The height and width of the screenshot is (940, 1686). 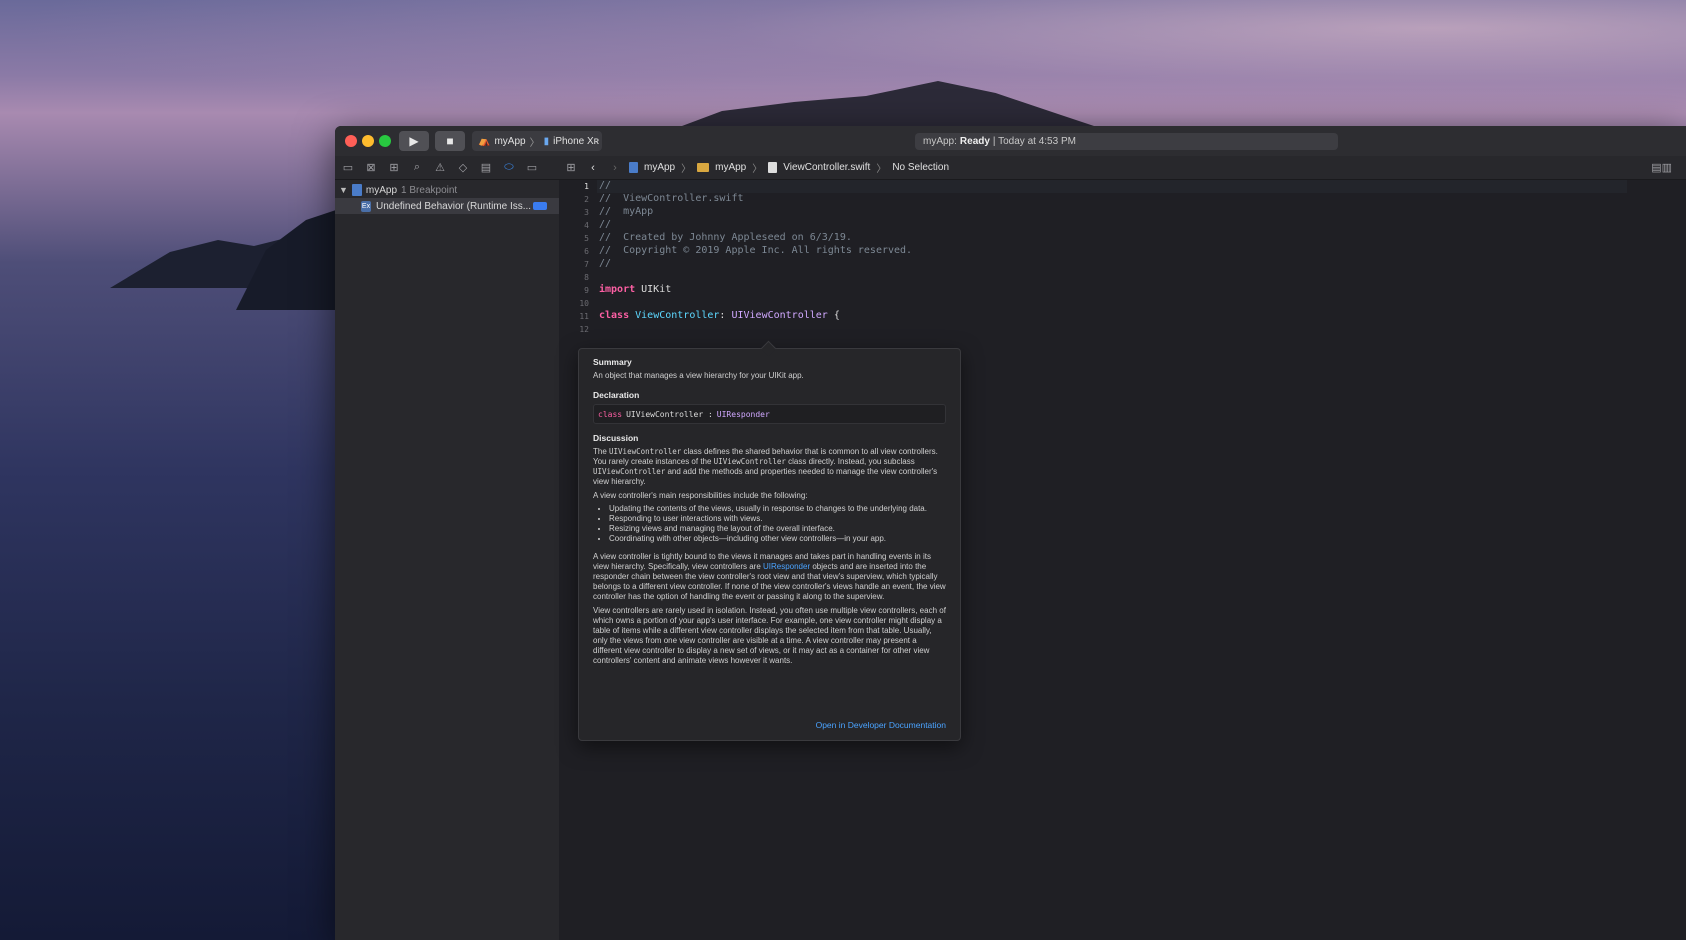 What do you see at coordinates (586, 277) in the screenshot?
I see `line-number: 8` at bounding box center [586, 277].